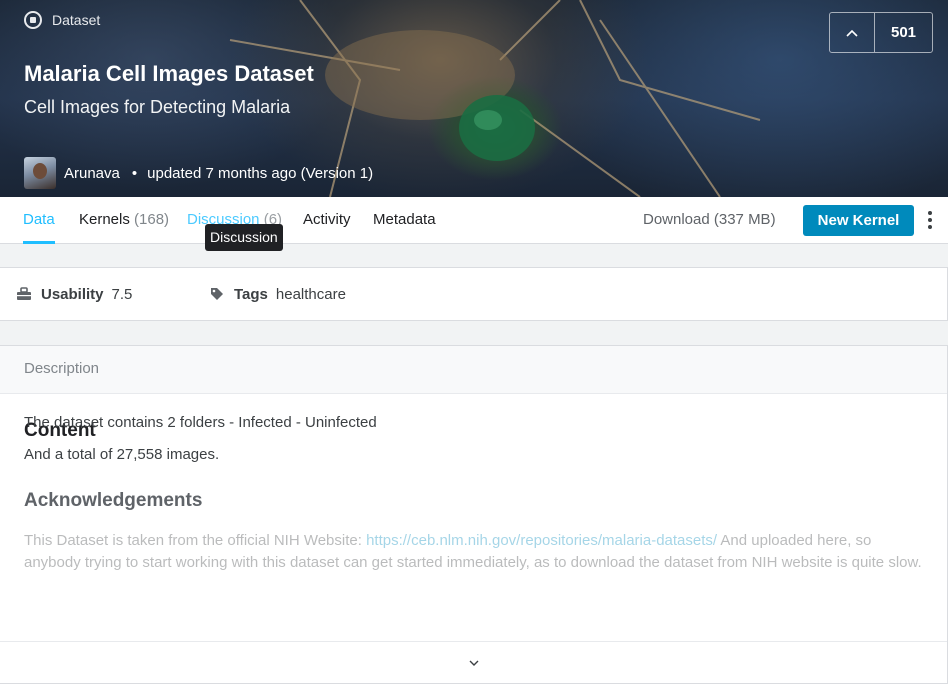  I want to click on tab-data: Data, so click(39, 220).